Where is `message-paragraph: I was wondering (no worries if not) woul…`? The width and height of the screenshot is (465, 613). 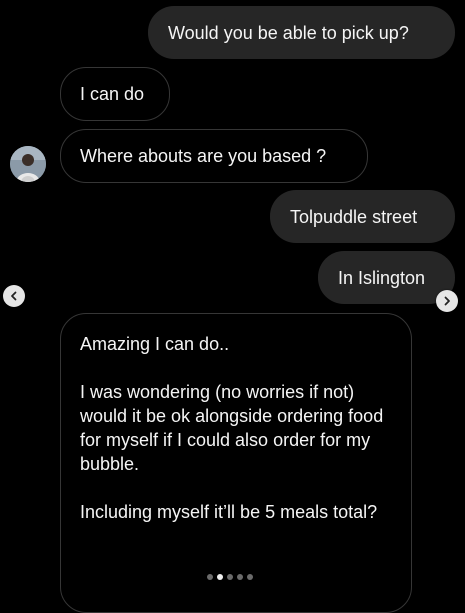
message-paragraph: I was wondering (no worries if not) woul… is located at coordinates (232, 428).